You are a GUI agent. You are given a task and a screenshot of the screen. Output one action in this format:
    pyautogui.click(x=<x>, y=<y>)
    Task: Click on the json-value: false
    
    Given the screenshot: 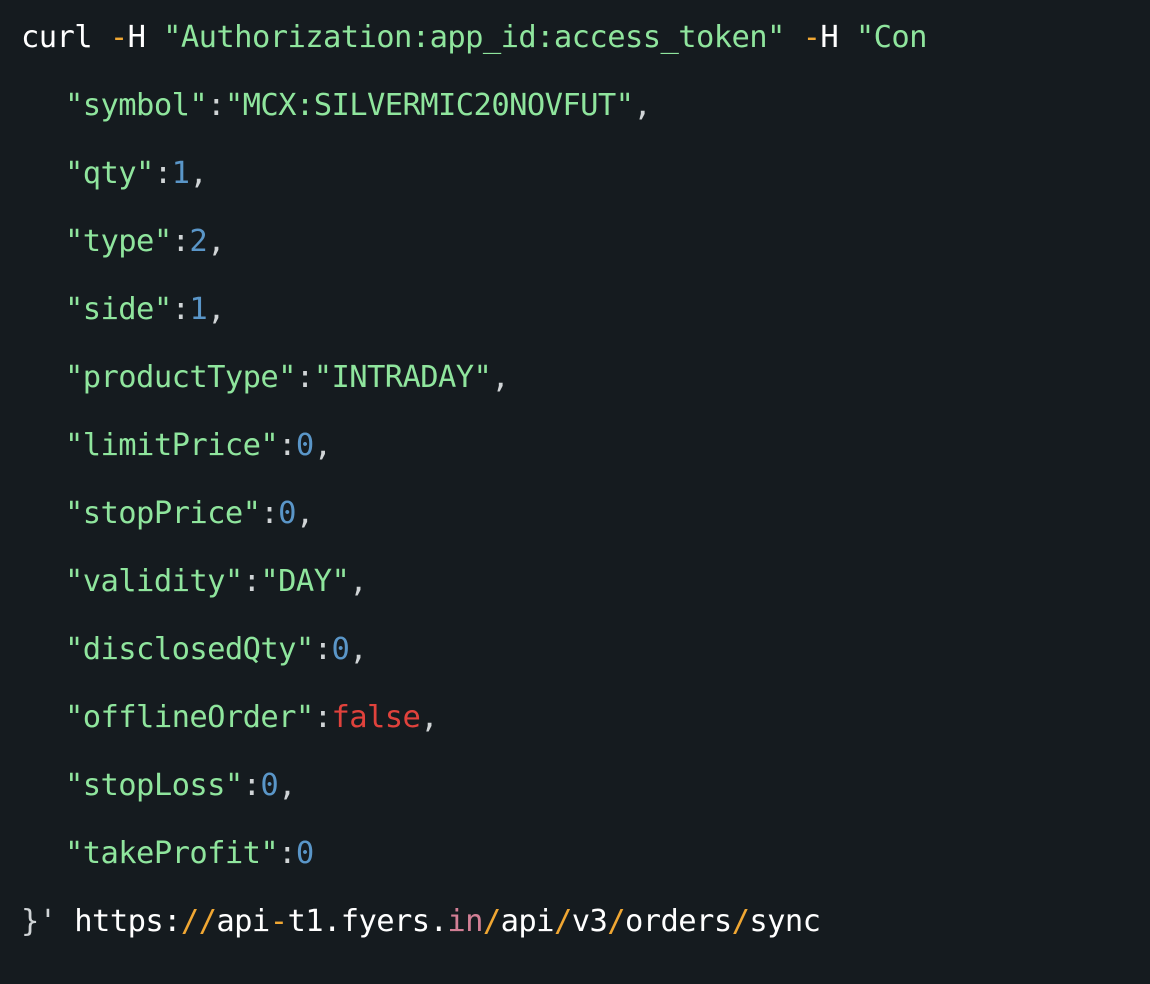 What is the action you would take?
    pyautogui.click(x=376, y=717)
    